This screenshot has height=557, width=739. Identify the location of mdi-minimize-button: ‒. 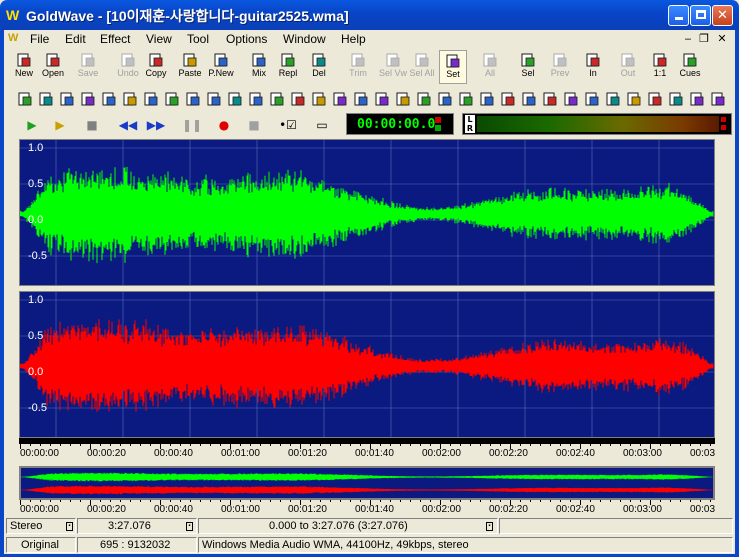
(688, 39).